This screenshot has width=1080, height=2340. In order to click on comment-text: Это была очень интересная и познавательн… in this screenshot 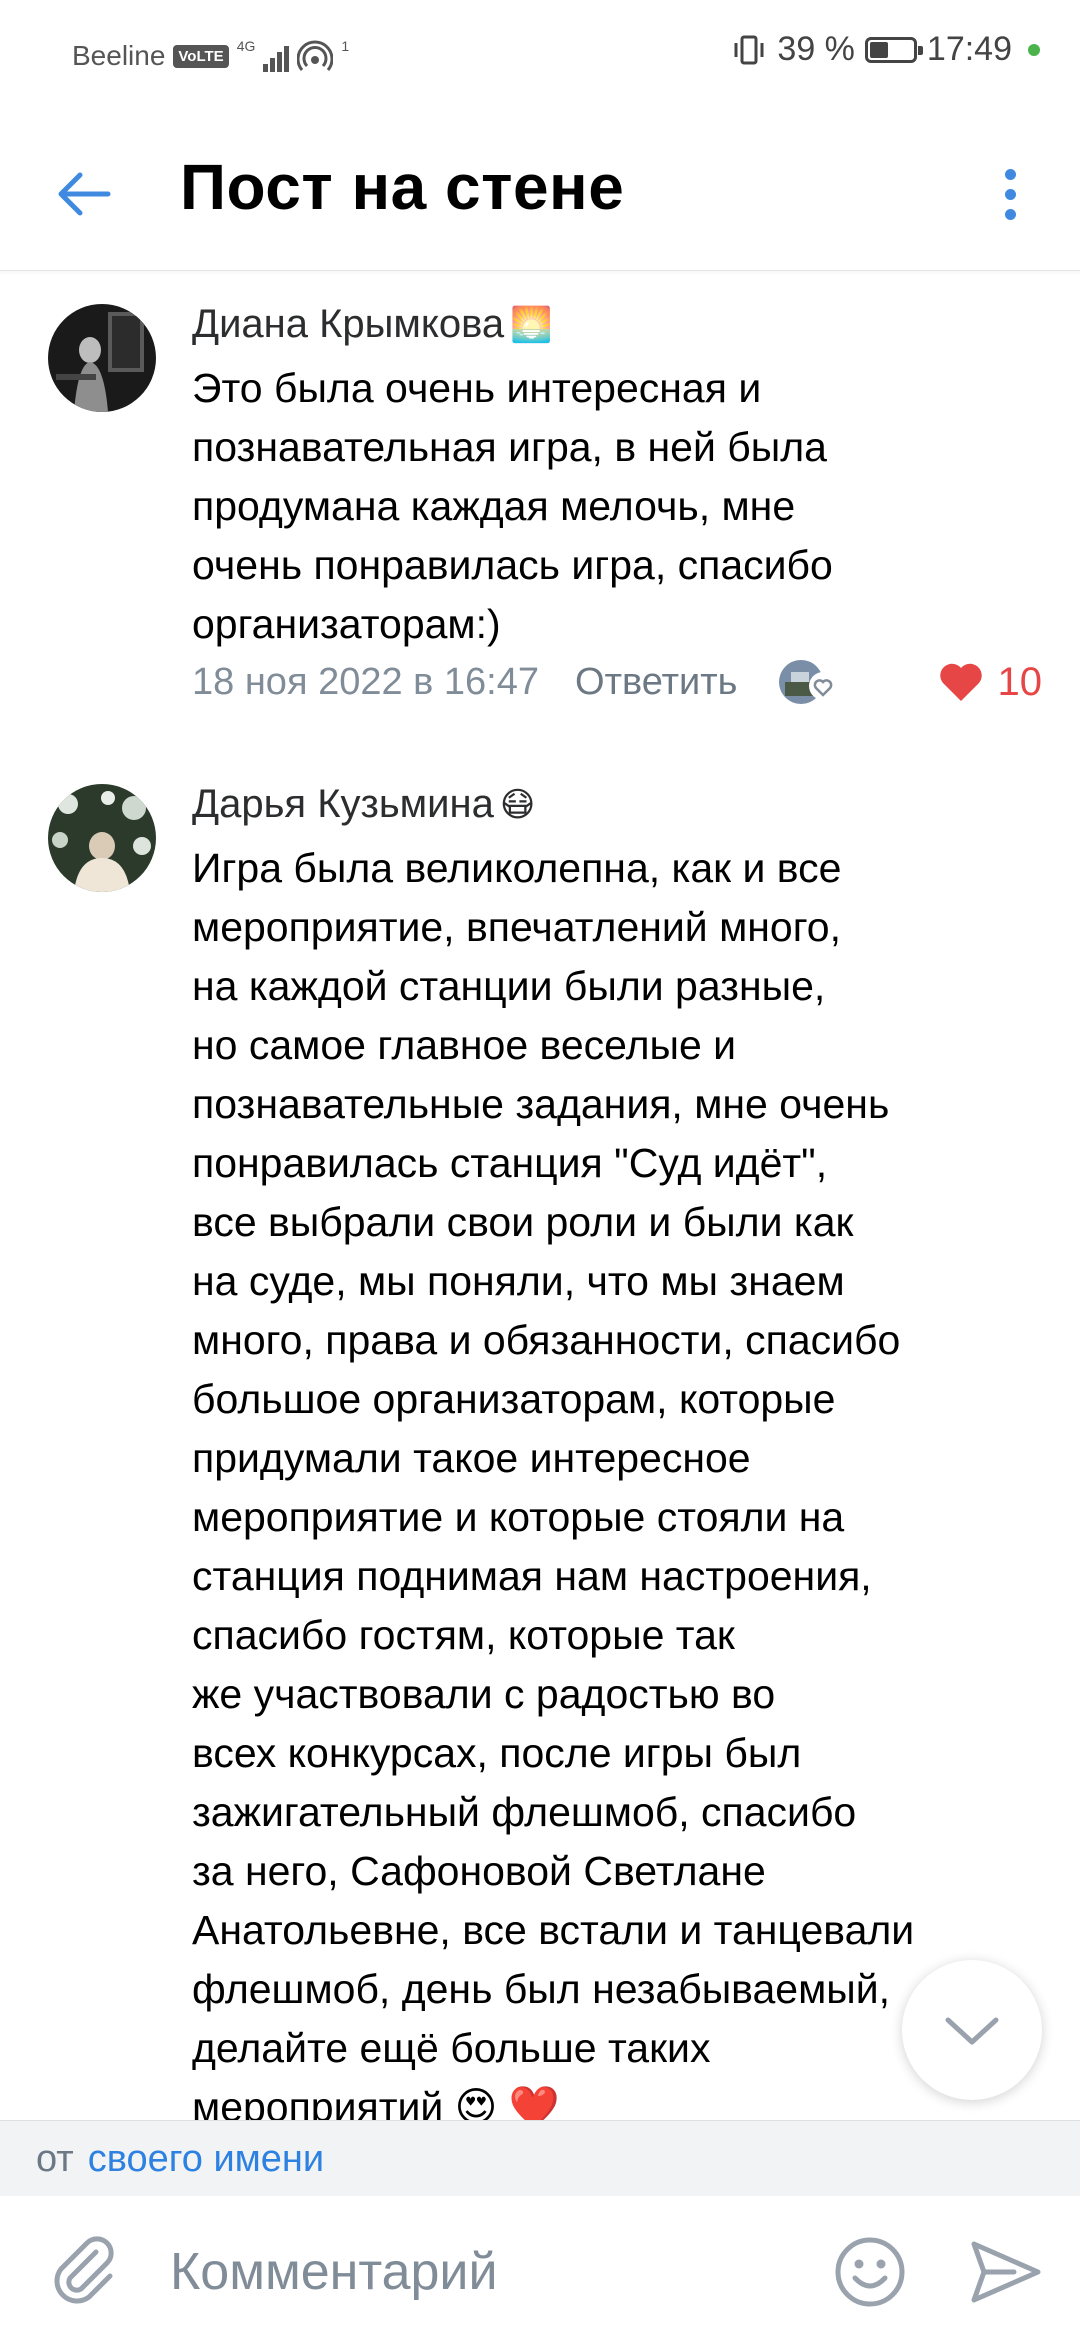, I will do `click(512, 506)`.